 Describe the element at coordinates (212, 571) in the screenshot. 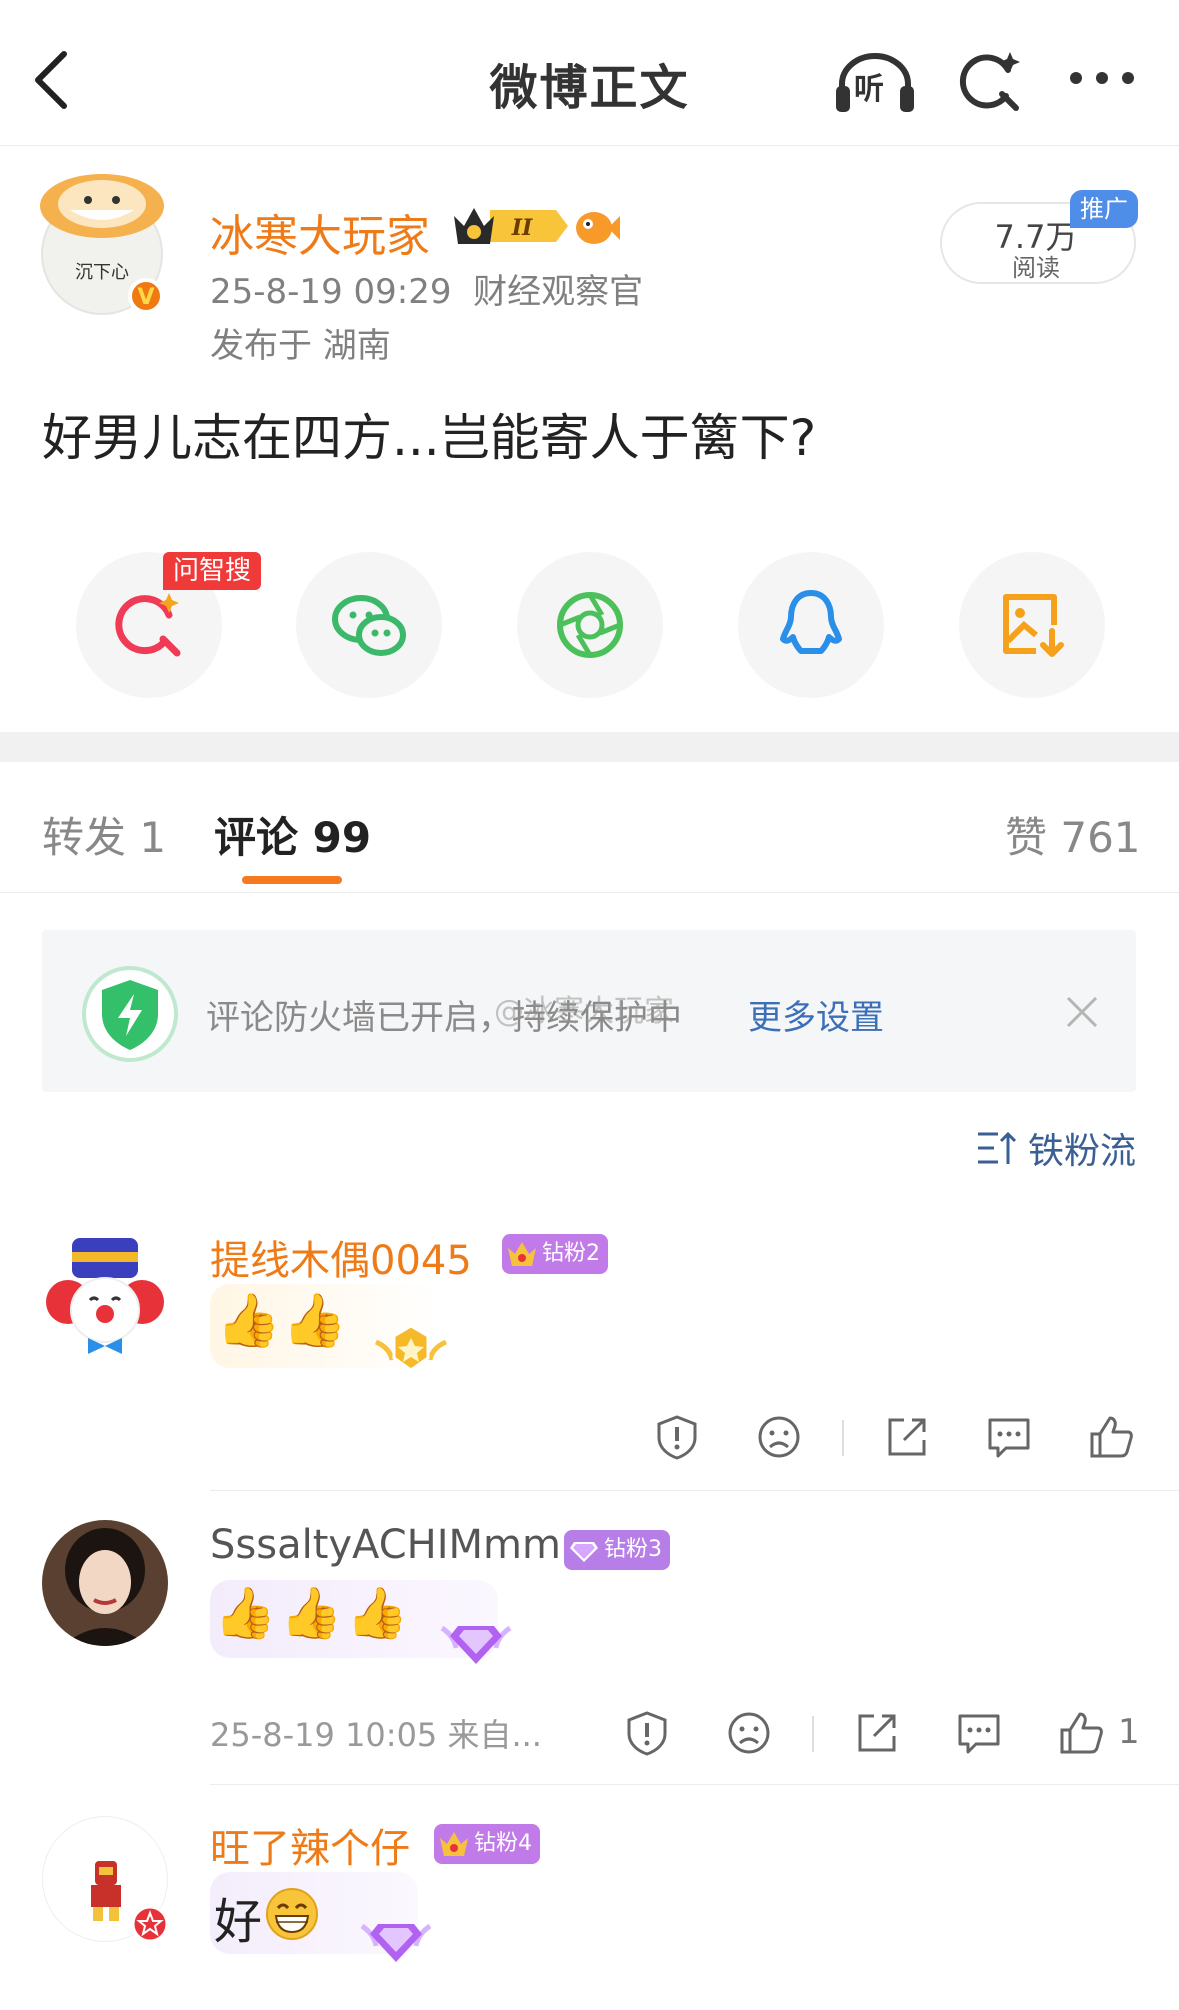

I see `ai-search-tag: 问智搜` at that location.